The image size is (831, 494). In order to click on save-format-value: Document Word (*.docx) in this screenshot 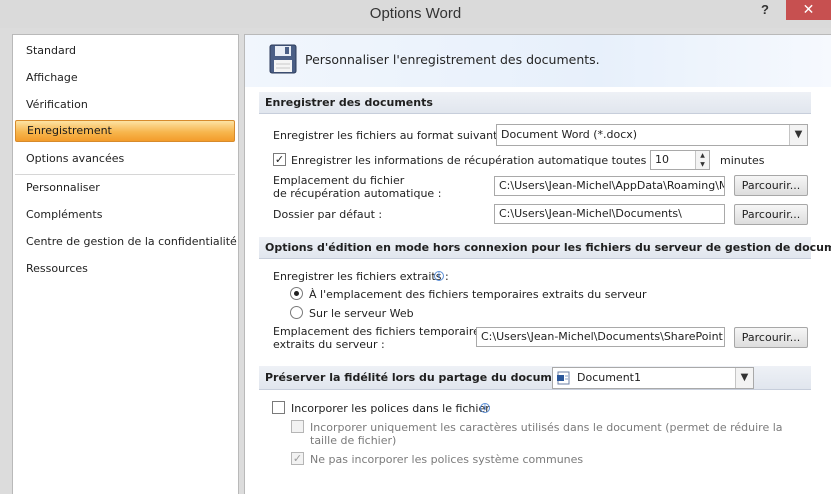, I will do `click(569, 134)`.